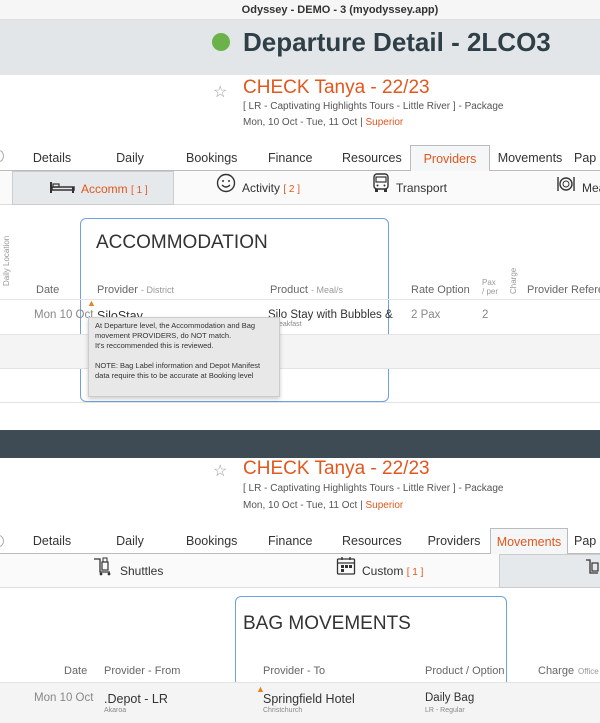 This screenshot has width=600, height=723. Describe the element at coordinates (397, 42) in the screenshot. I see `page-title: Departure Detail - 2LCO3` at that location.